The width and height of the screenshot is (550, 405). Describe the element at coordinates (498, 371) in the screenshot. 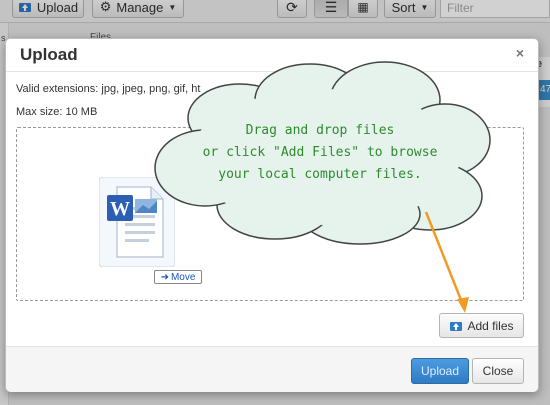

I see `close-button: Close` at that location.